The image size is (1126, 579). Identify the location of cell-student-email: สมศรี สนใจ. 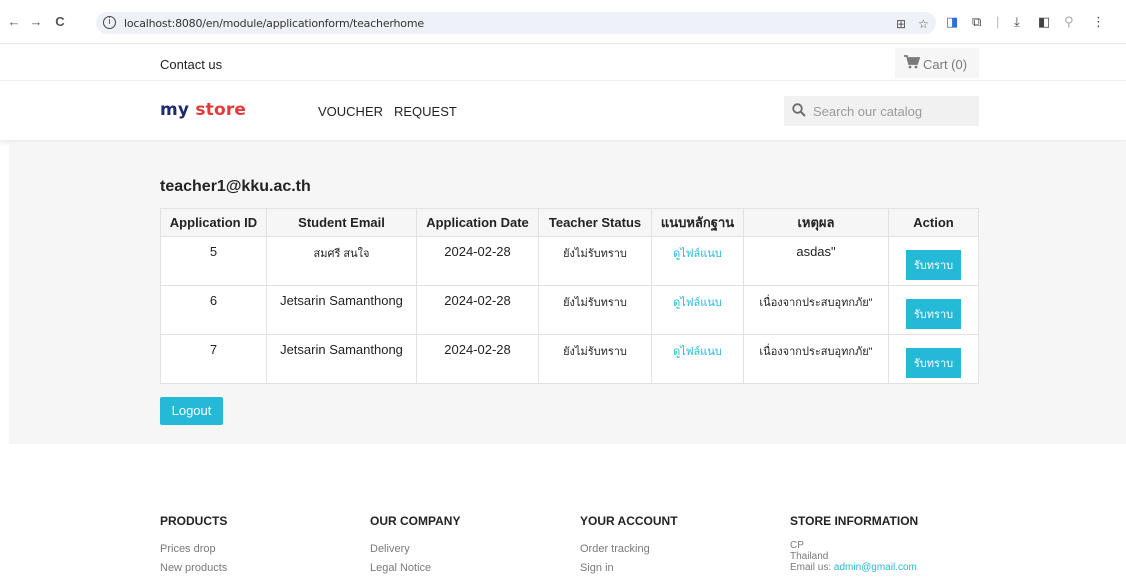
(341, 261).